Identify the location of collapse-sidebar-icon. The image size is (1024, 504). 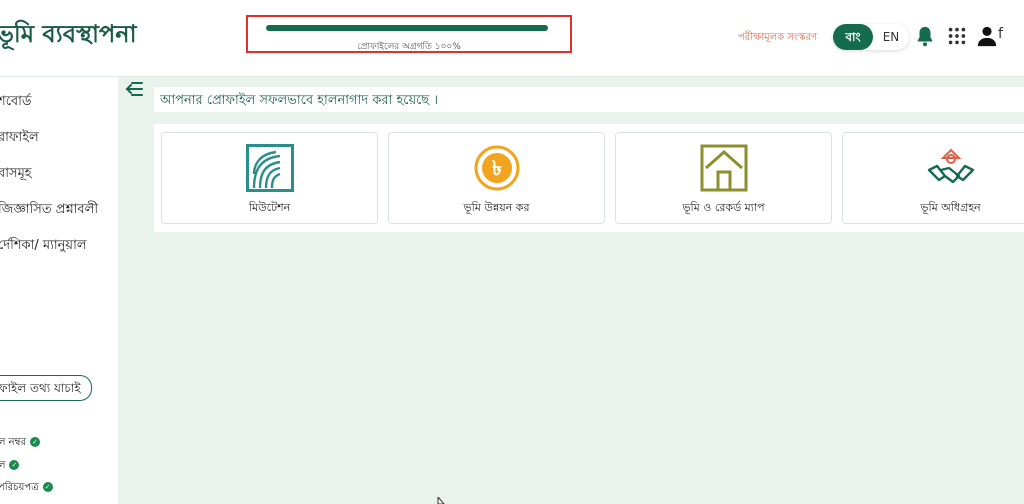
(134, 89).